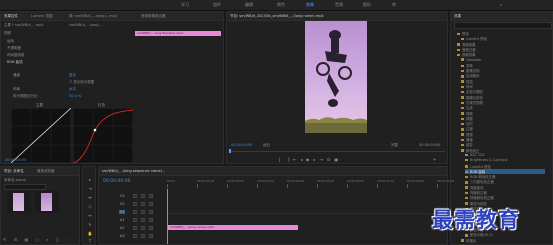 This screenshot has height=245, width=553. What do you see at coordinates (217, 5) in the screenshot?
I see `workspace-assembly: 组件` at bounding box center [217, 5].